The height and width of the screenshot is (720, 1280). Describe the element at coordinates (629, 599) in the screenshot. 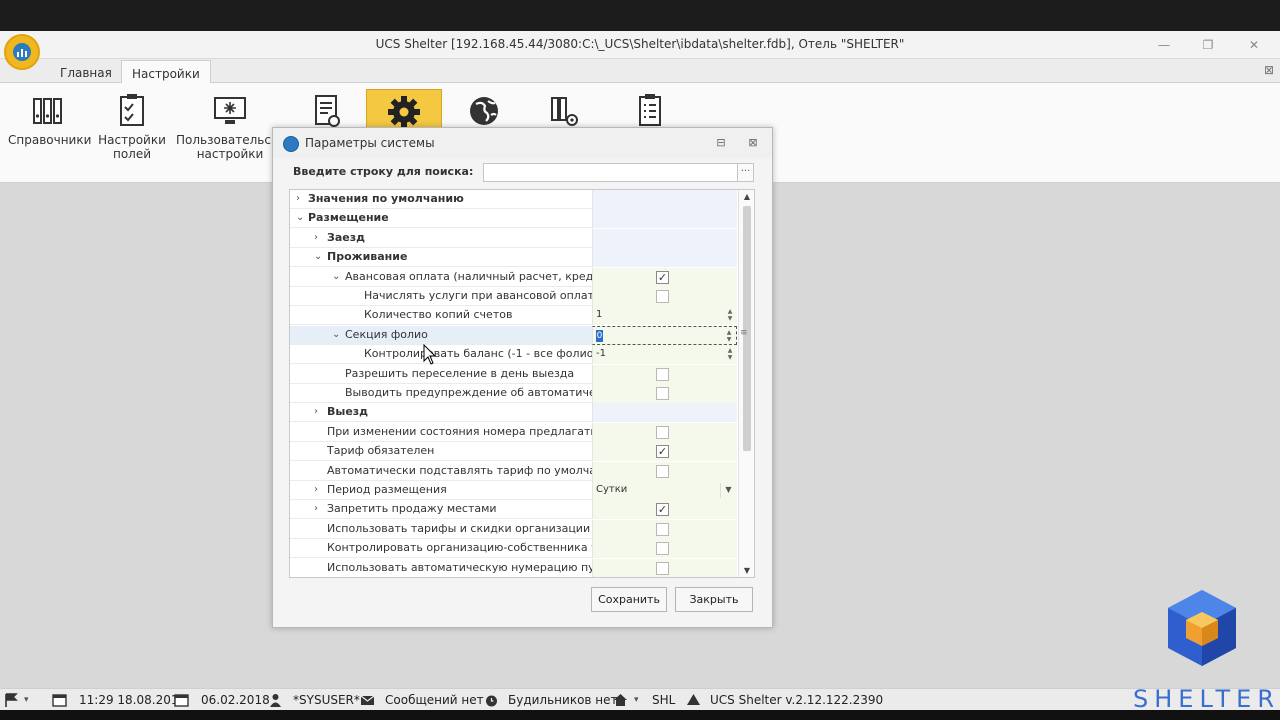

I see `save-button: Сохранить` at that location.